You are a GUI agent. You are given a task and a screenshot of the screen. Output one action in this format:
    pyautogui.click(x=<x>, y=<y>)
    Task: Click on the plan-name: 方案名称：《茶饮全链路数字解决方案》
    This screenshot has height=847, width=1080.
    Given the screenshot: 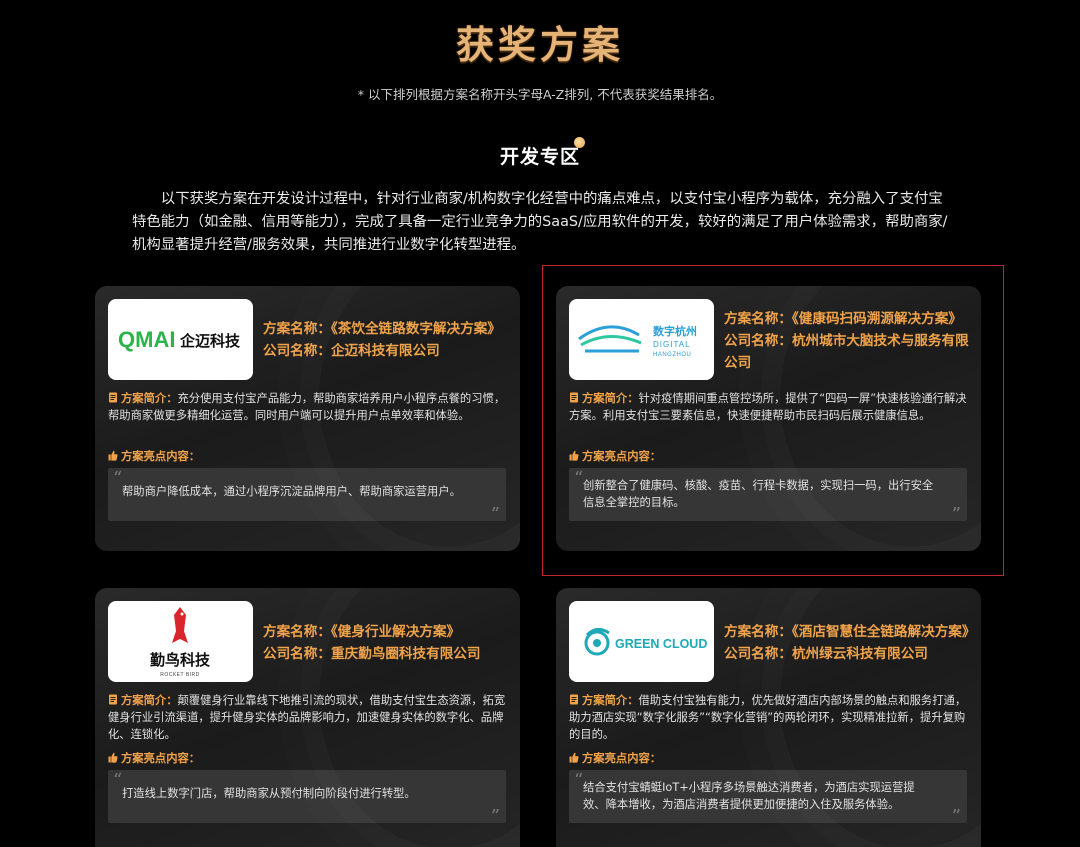 What is the action you would take?
    pyautogui.click(x=385, y=329)
    